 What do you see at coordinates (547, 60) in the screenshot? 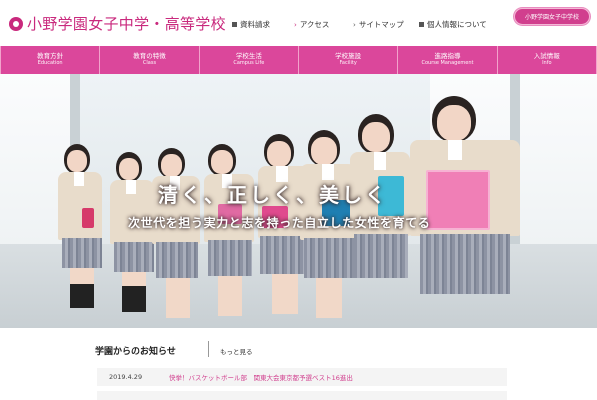
I see `nav-item-info: 入試情報 Info` at bounding box center [547, 60].